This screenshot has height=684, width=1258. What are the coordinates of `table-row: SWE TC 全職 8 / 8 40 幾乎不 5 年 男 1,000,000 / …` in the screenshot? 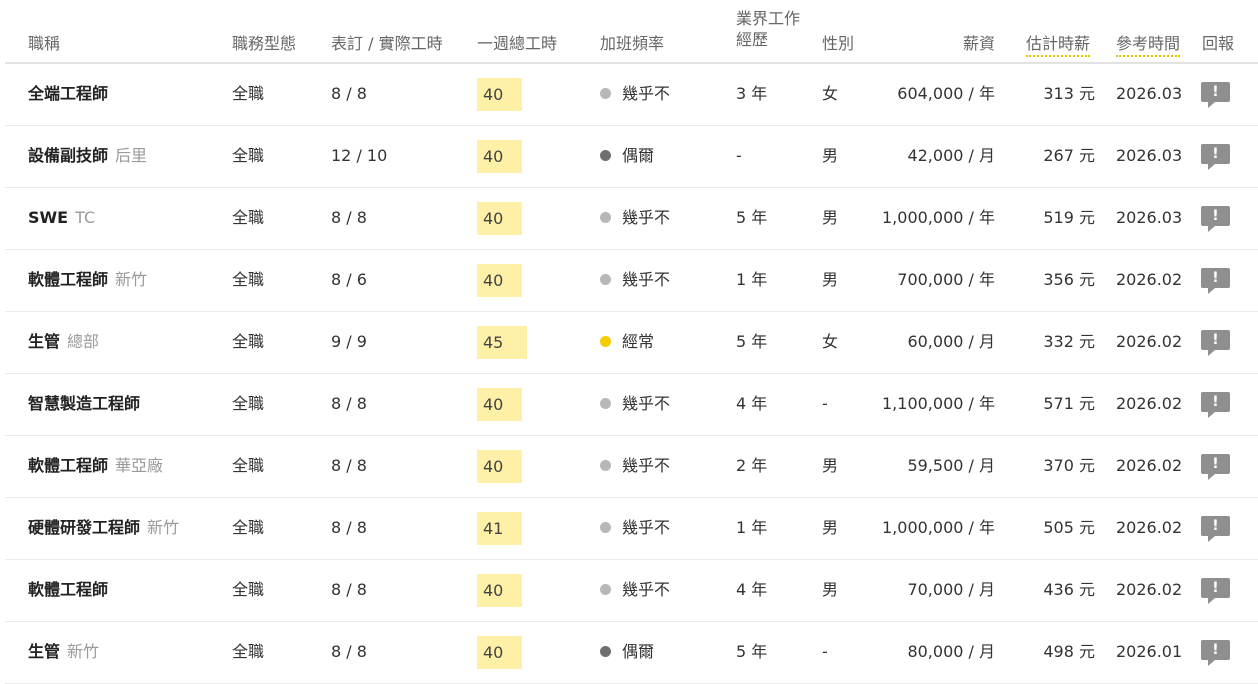 It's located at (631, 219).